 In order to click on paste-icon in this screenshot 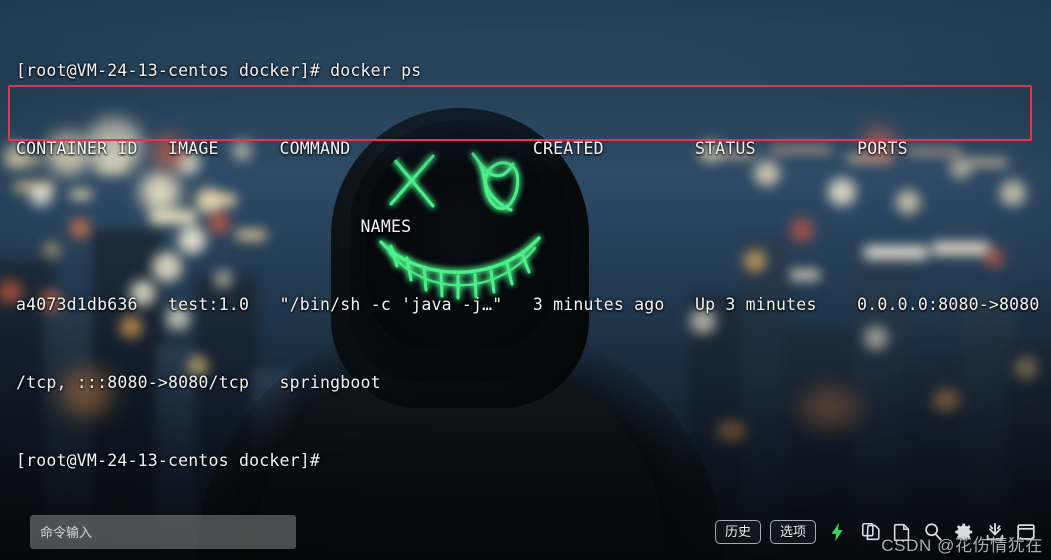, I will do `click(902, 532)`.